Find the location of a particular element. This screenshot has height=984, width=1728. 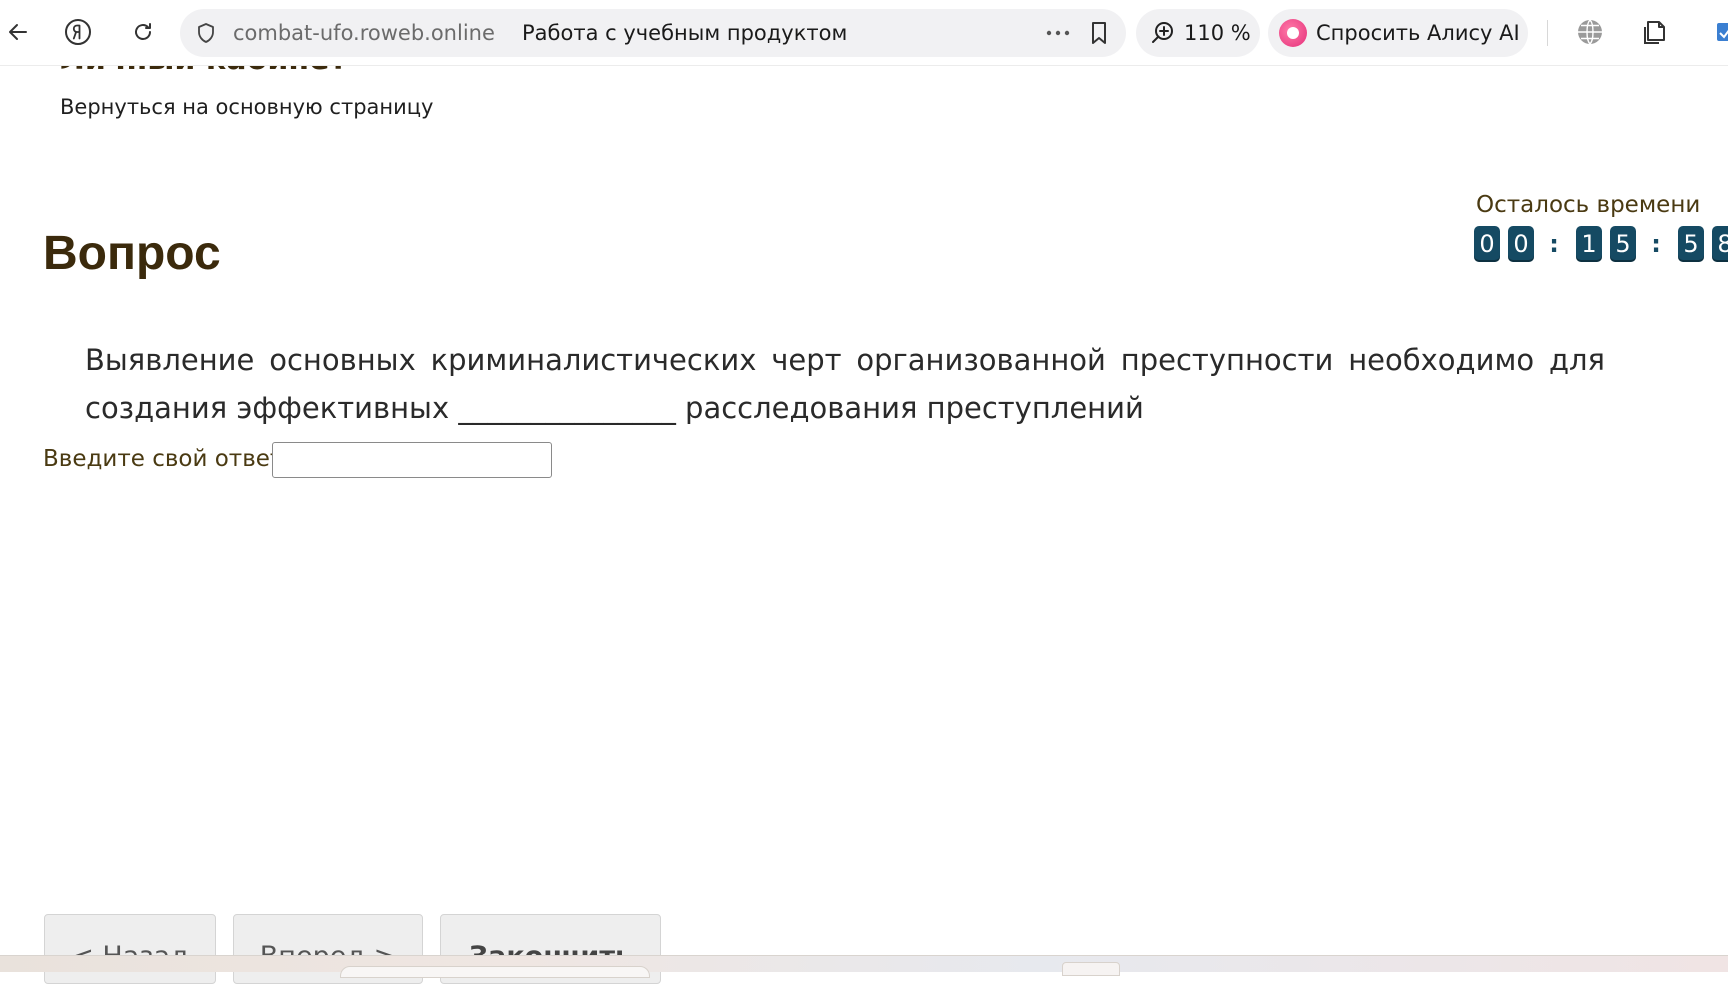

countdown-timer: 0 0 : 1 5 : 5 8 is located at coordinates (1601, 244).